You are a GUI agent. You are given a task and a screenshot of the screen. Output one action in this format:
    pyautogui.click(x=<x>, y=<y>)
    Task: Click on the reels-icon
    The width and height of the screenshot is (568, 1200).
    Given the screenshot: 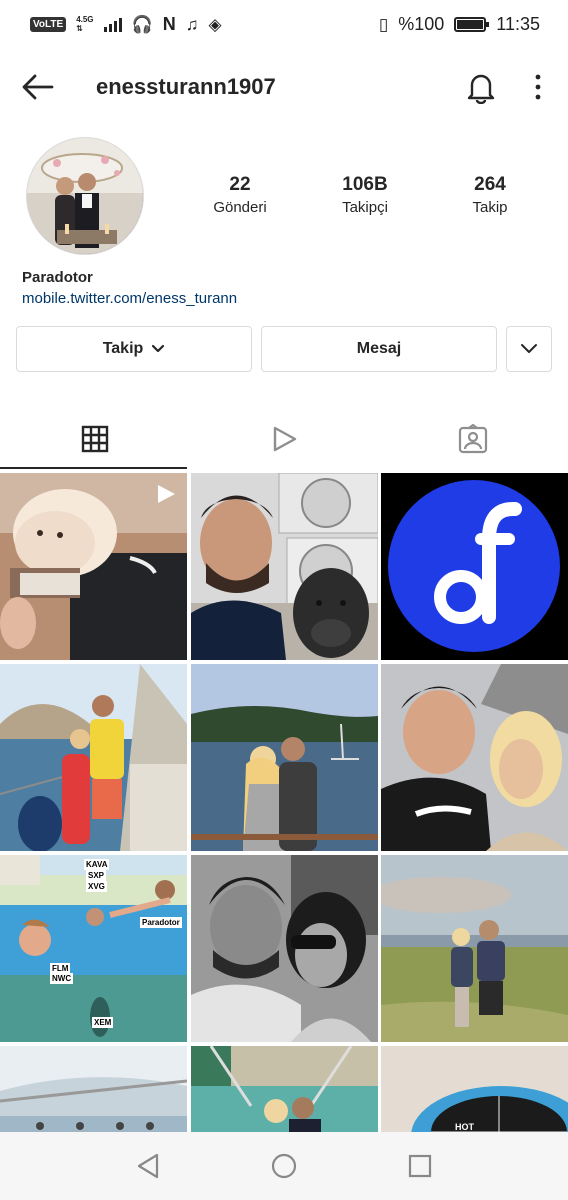 What is the action you would take?
    pyautogui.click(x=285, y=439)
    